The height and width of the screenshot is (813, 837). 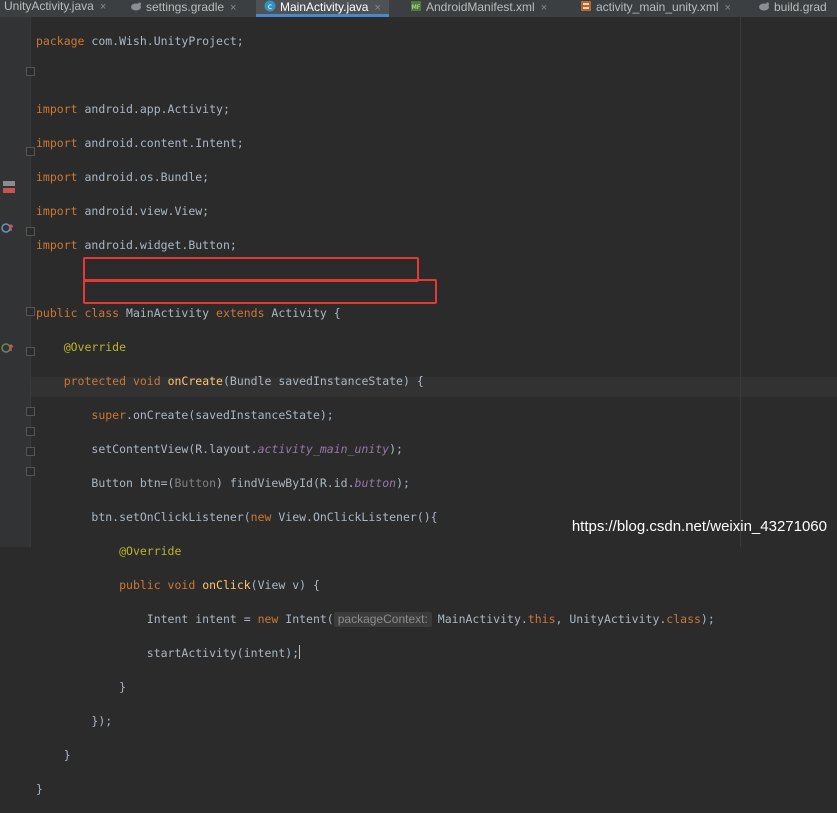 I want to click on code-line: startActivity(intent);, so click(x=375, y=653).